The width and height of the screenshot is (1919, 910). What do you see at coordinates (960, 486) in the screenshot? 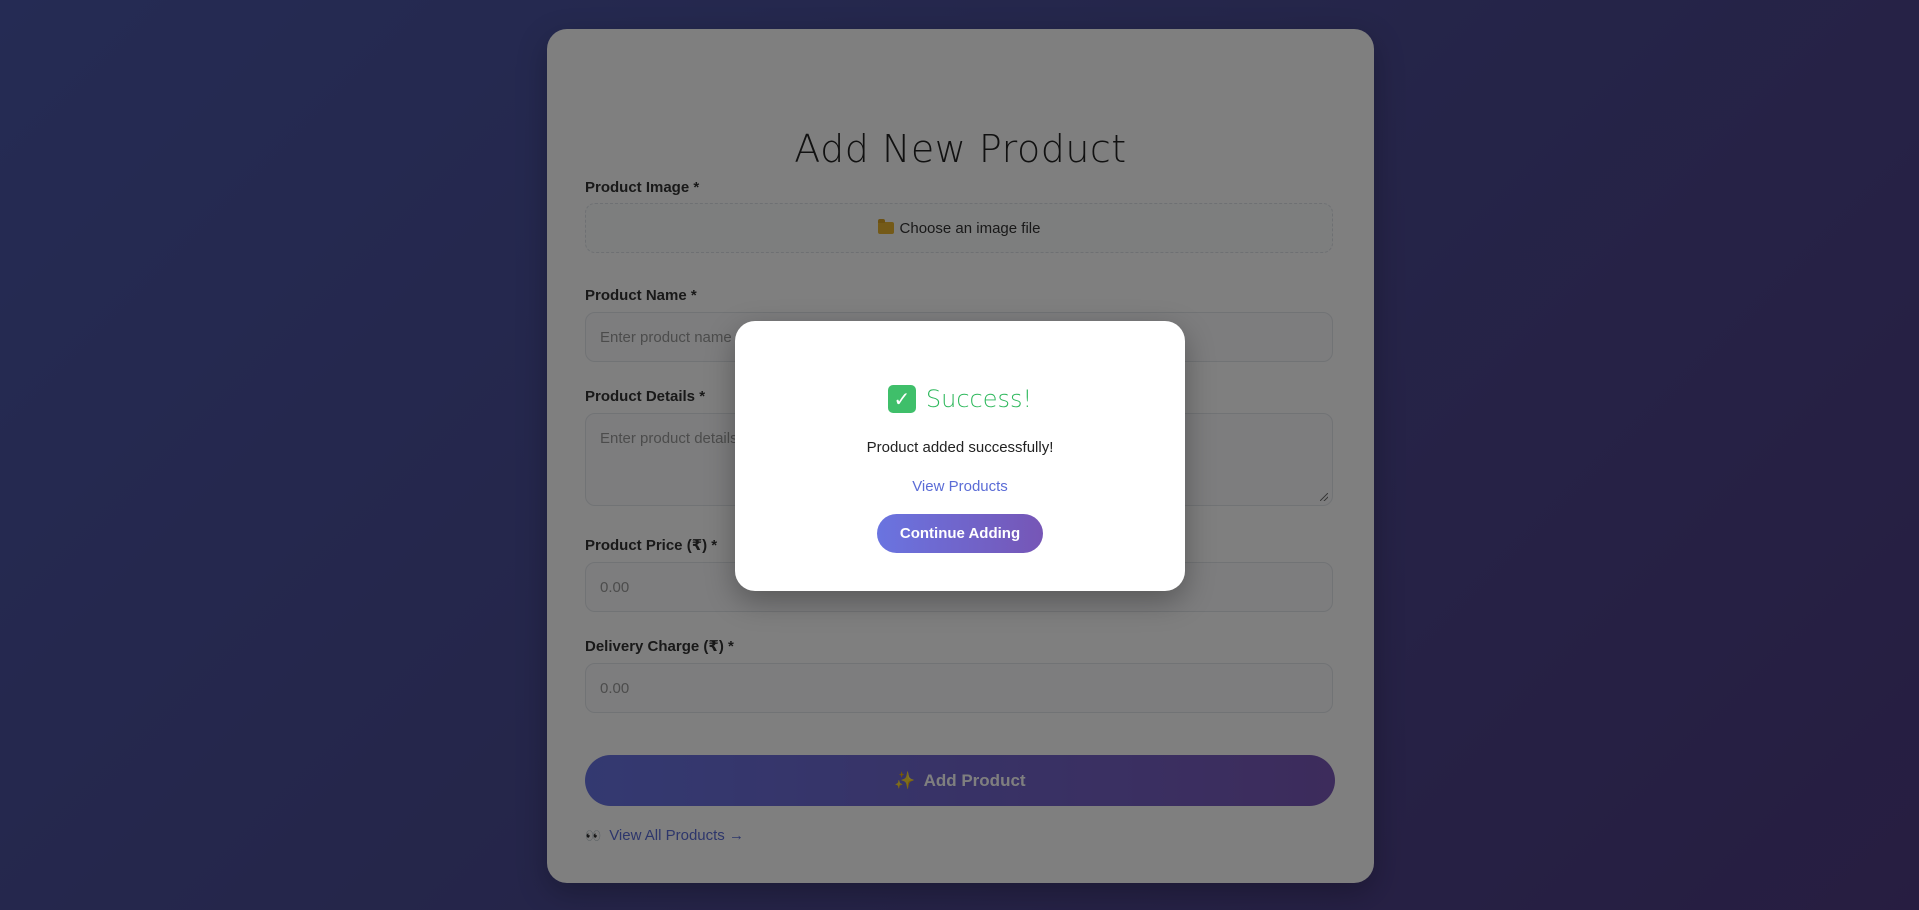
I see `view-products-link: View Products` at bounding box center [960, 486].